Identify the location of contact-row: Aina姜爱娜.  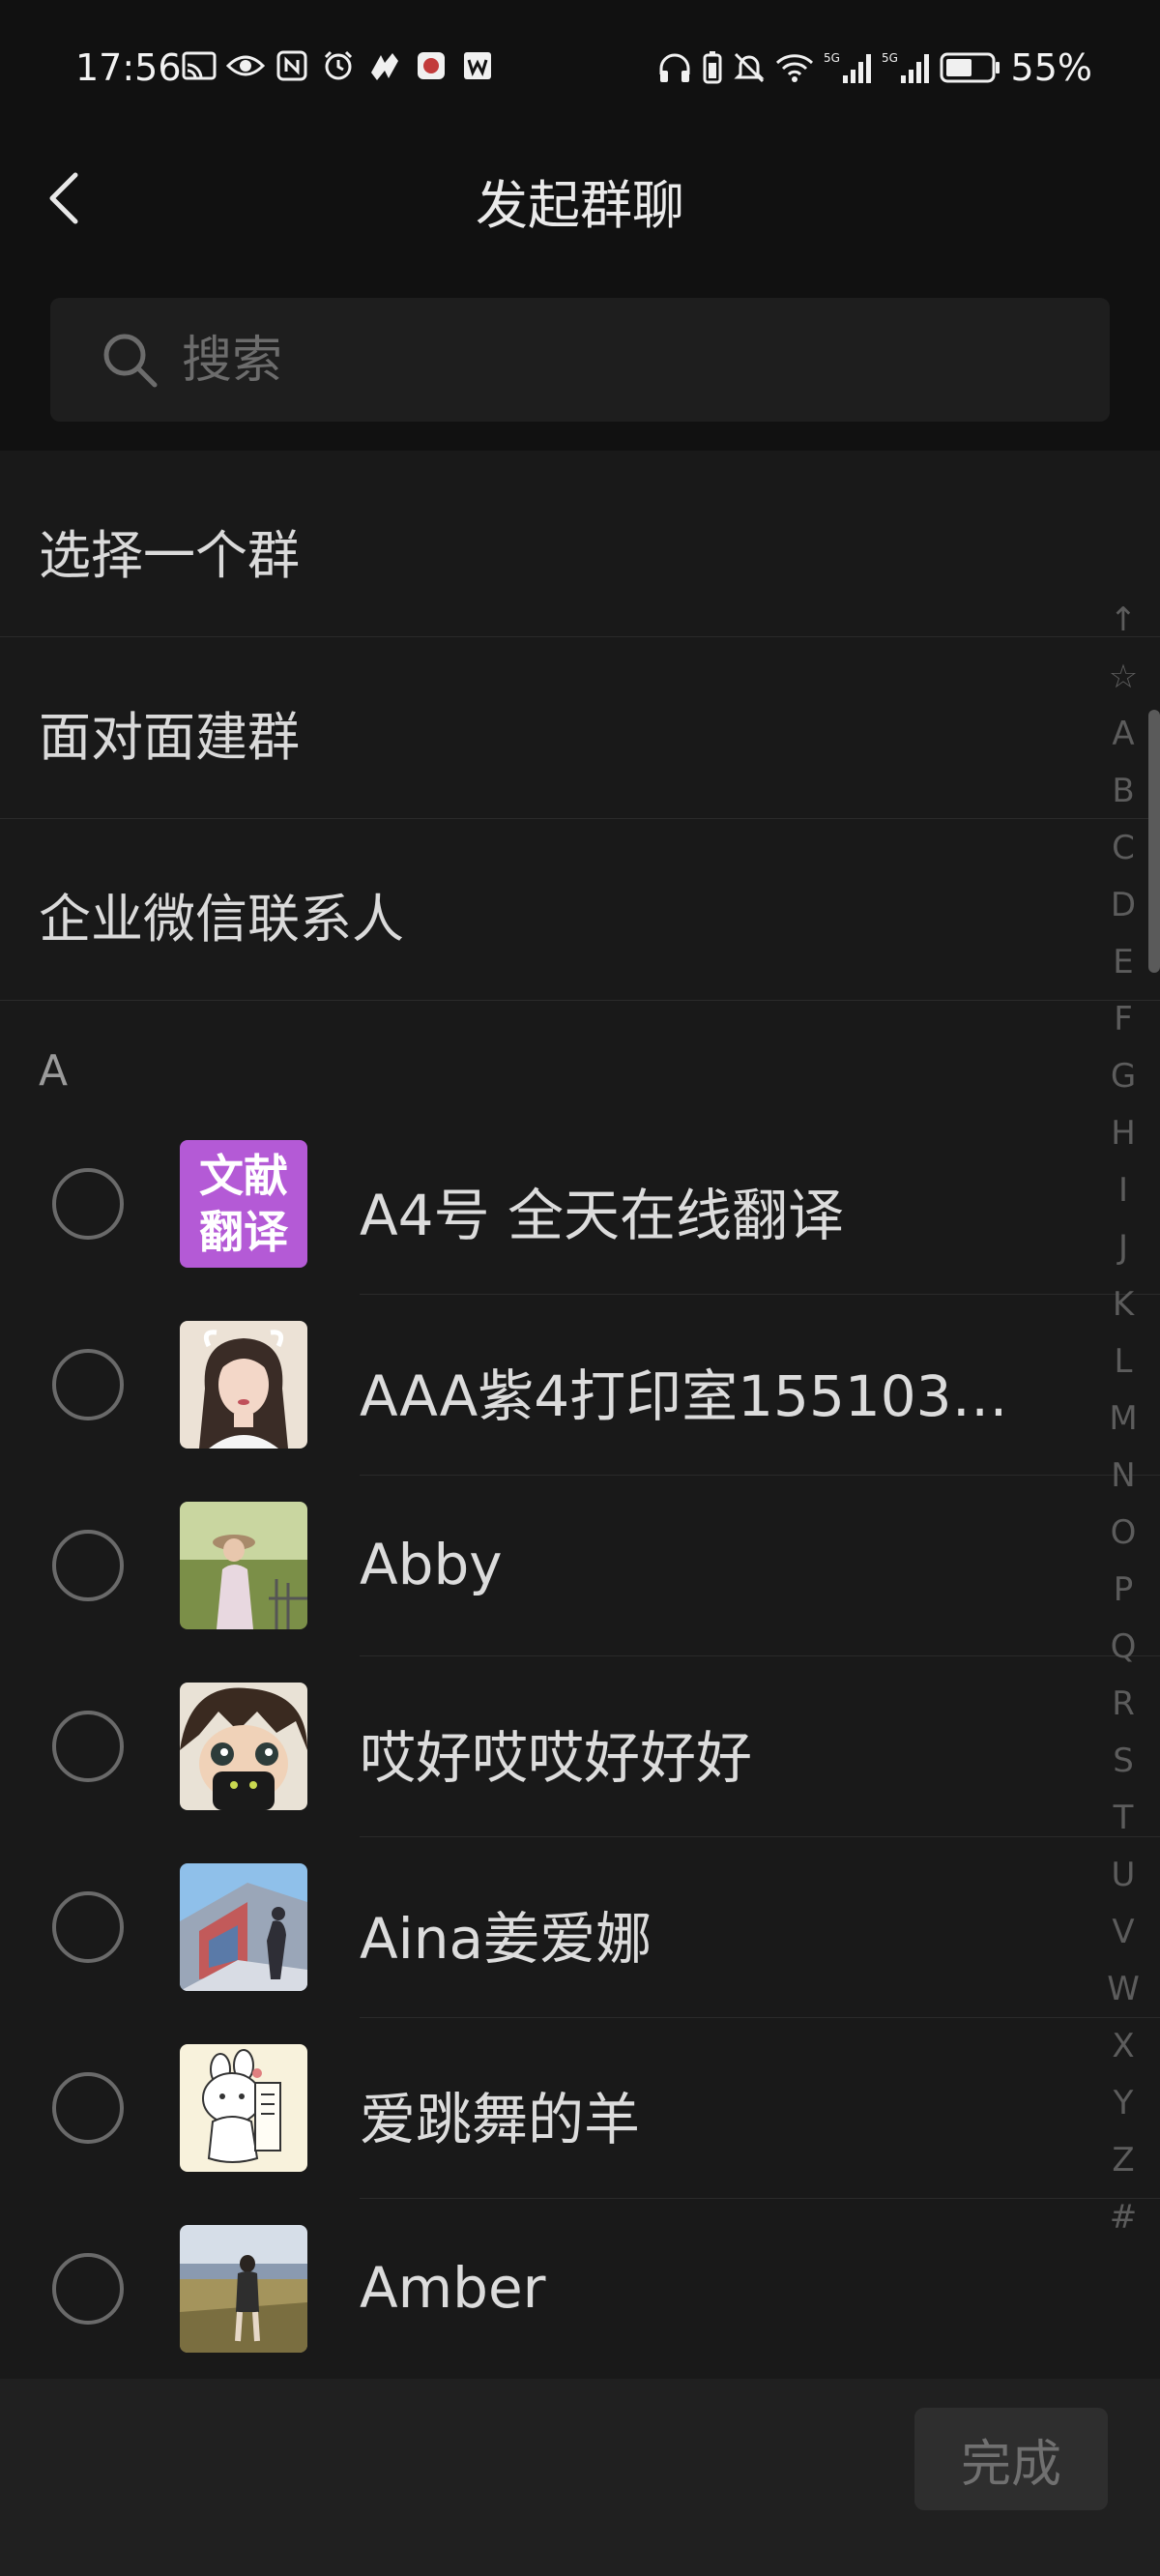
(580, 1927).